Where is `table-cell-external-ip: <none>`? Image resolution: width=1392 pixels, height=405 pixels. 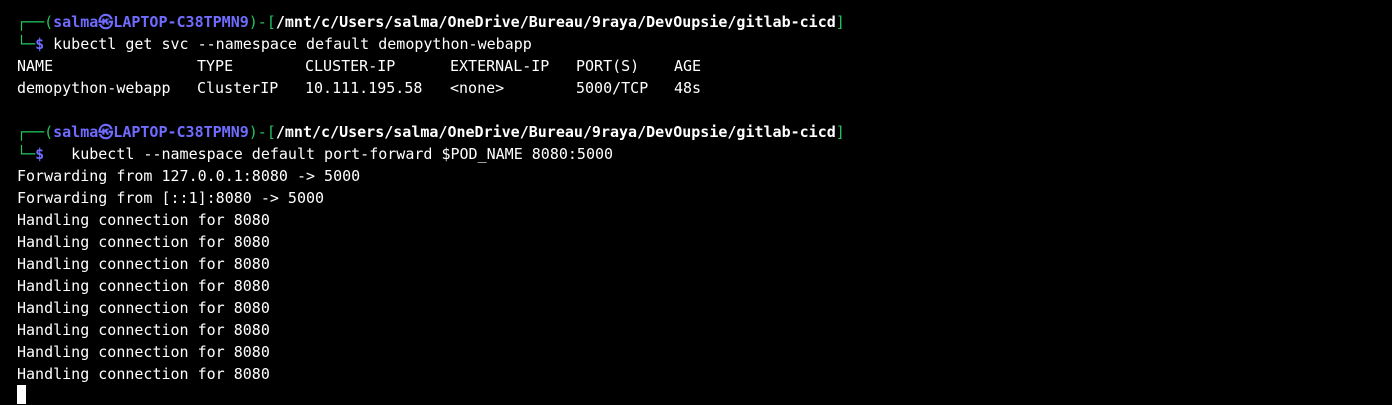
table-cell-external-ip: <none> is located at coordinates (477, 88).